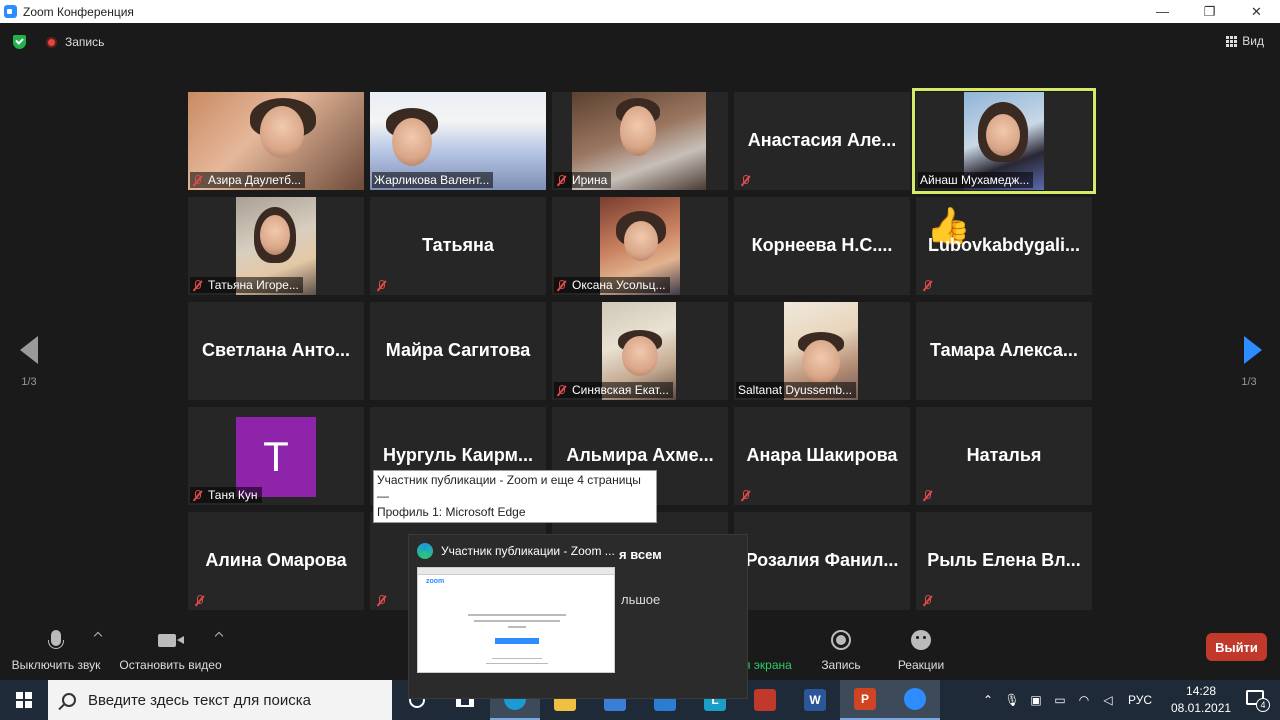 The width and height of the screenshot is (1280, 720). I want to click on language-indicator: РУС, so click(1140, 700).